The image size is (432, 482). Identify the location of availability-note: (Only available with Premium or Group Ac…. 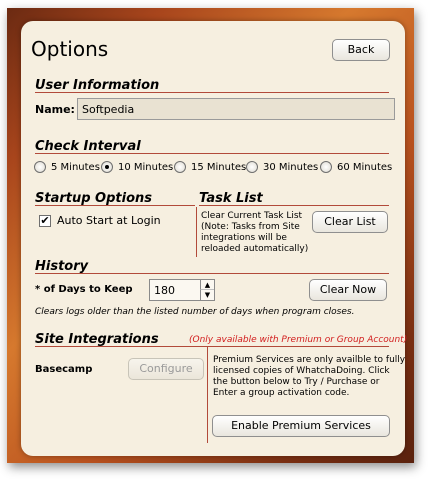
(298, 340).